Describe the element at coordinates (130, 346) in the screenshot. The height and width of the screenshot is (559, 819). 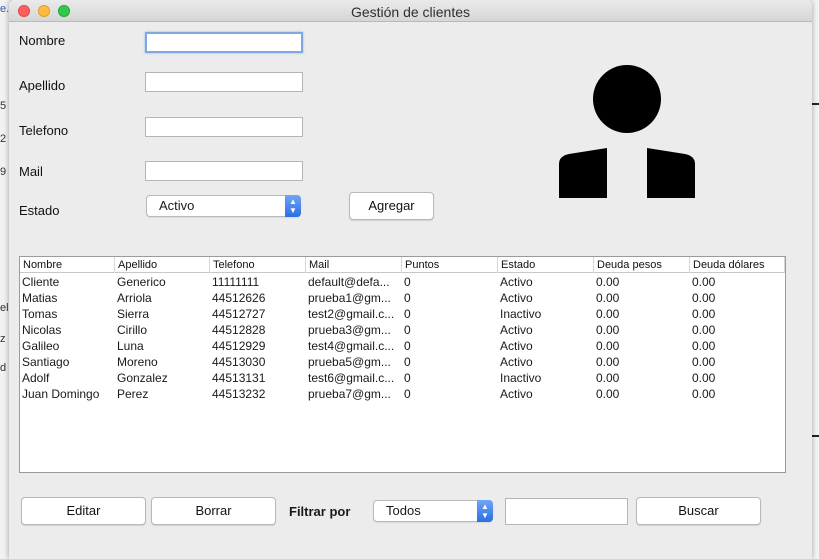
I see `table-cell: Luna` at that location.